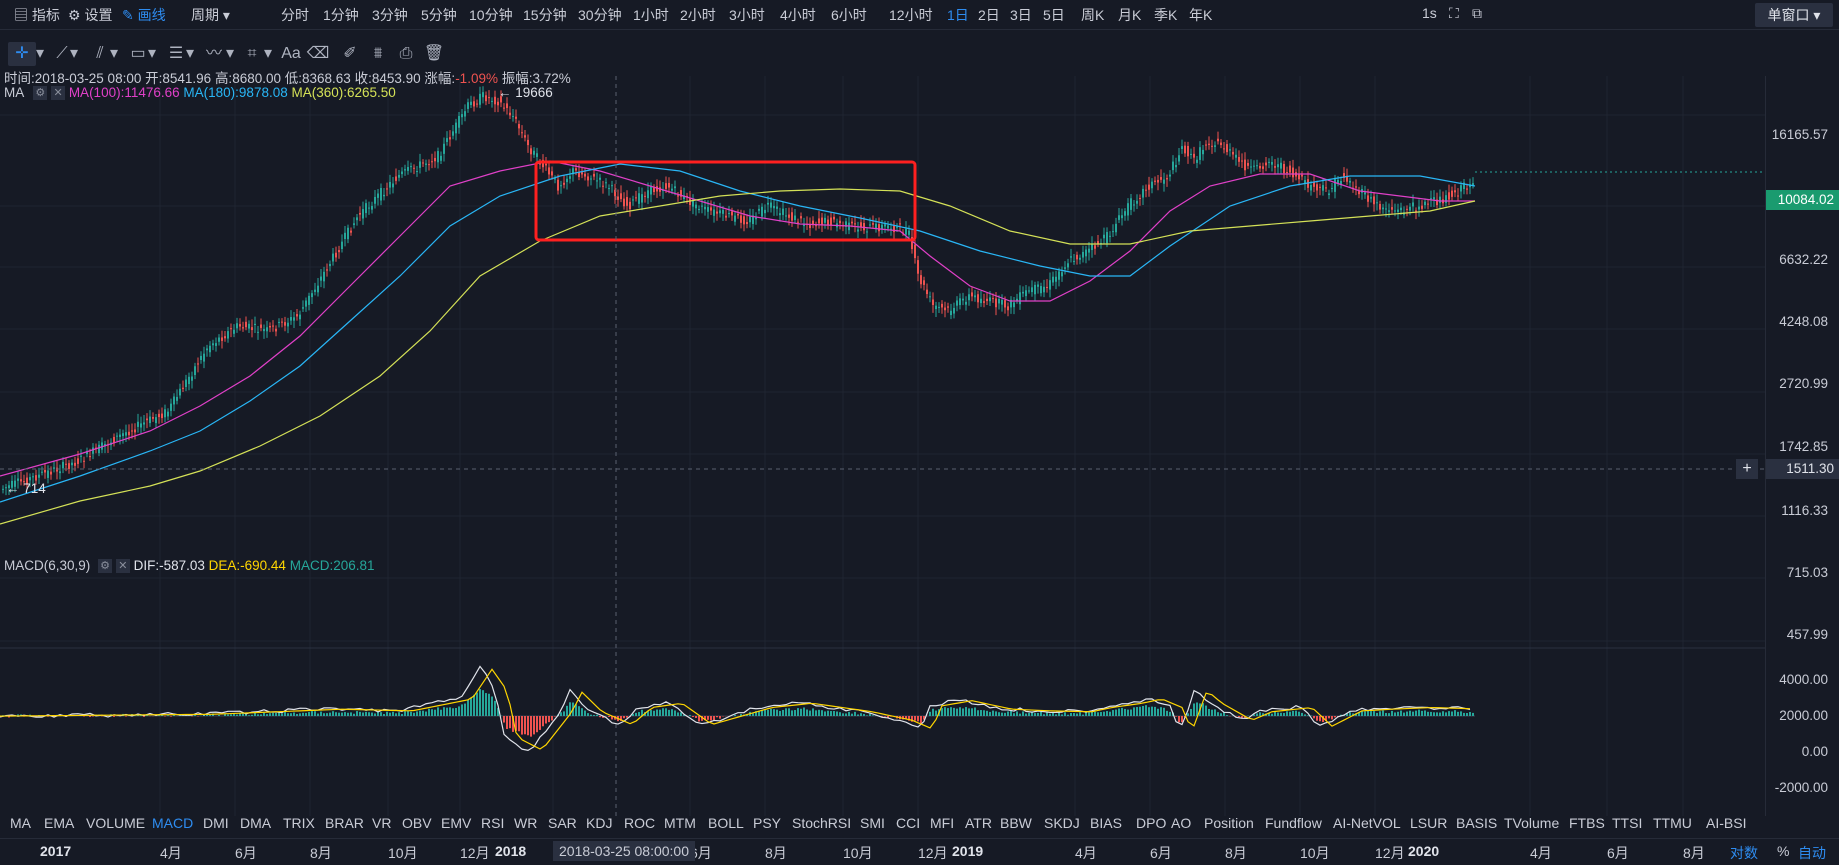 This screenshot has width=1839, height=865. Describe the element at coordinates (798, 15) in the screenshot. I see `period-option: 4小时` at that location.